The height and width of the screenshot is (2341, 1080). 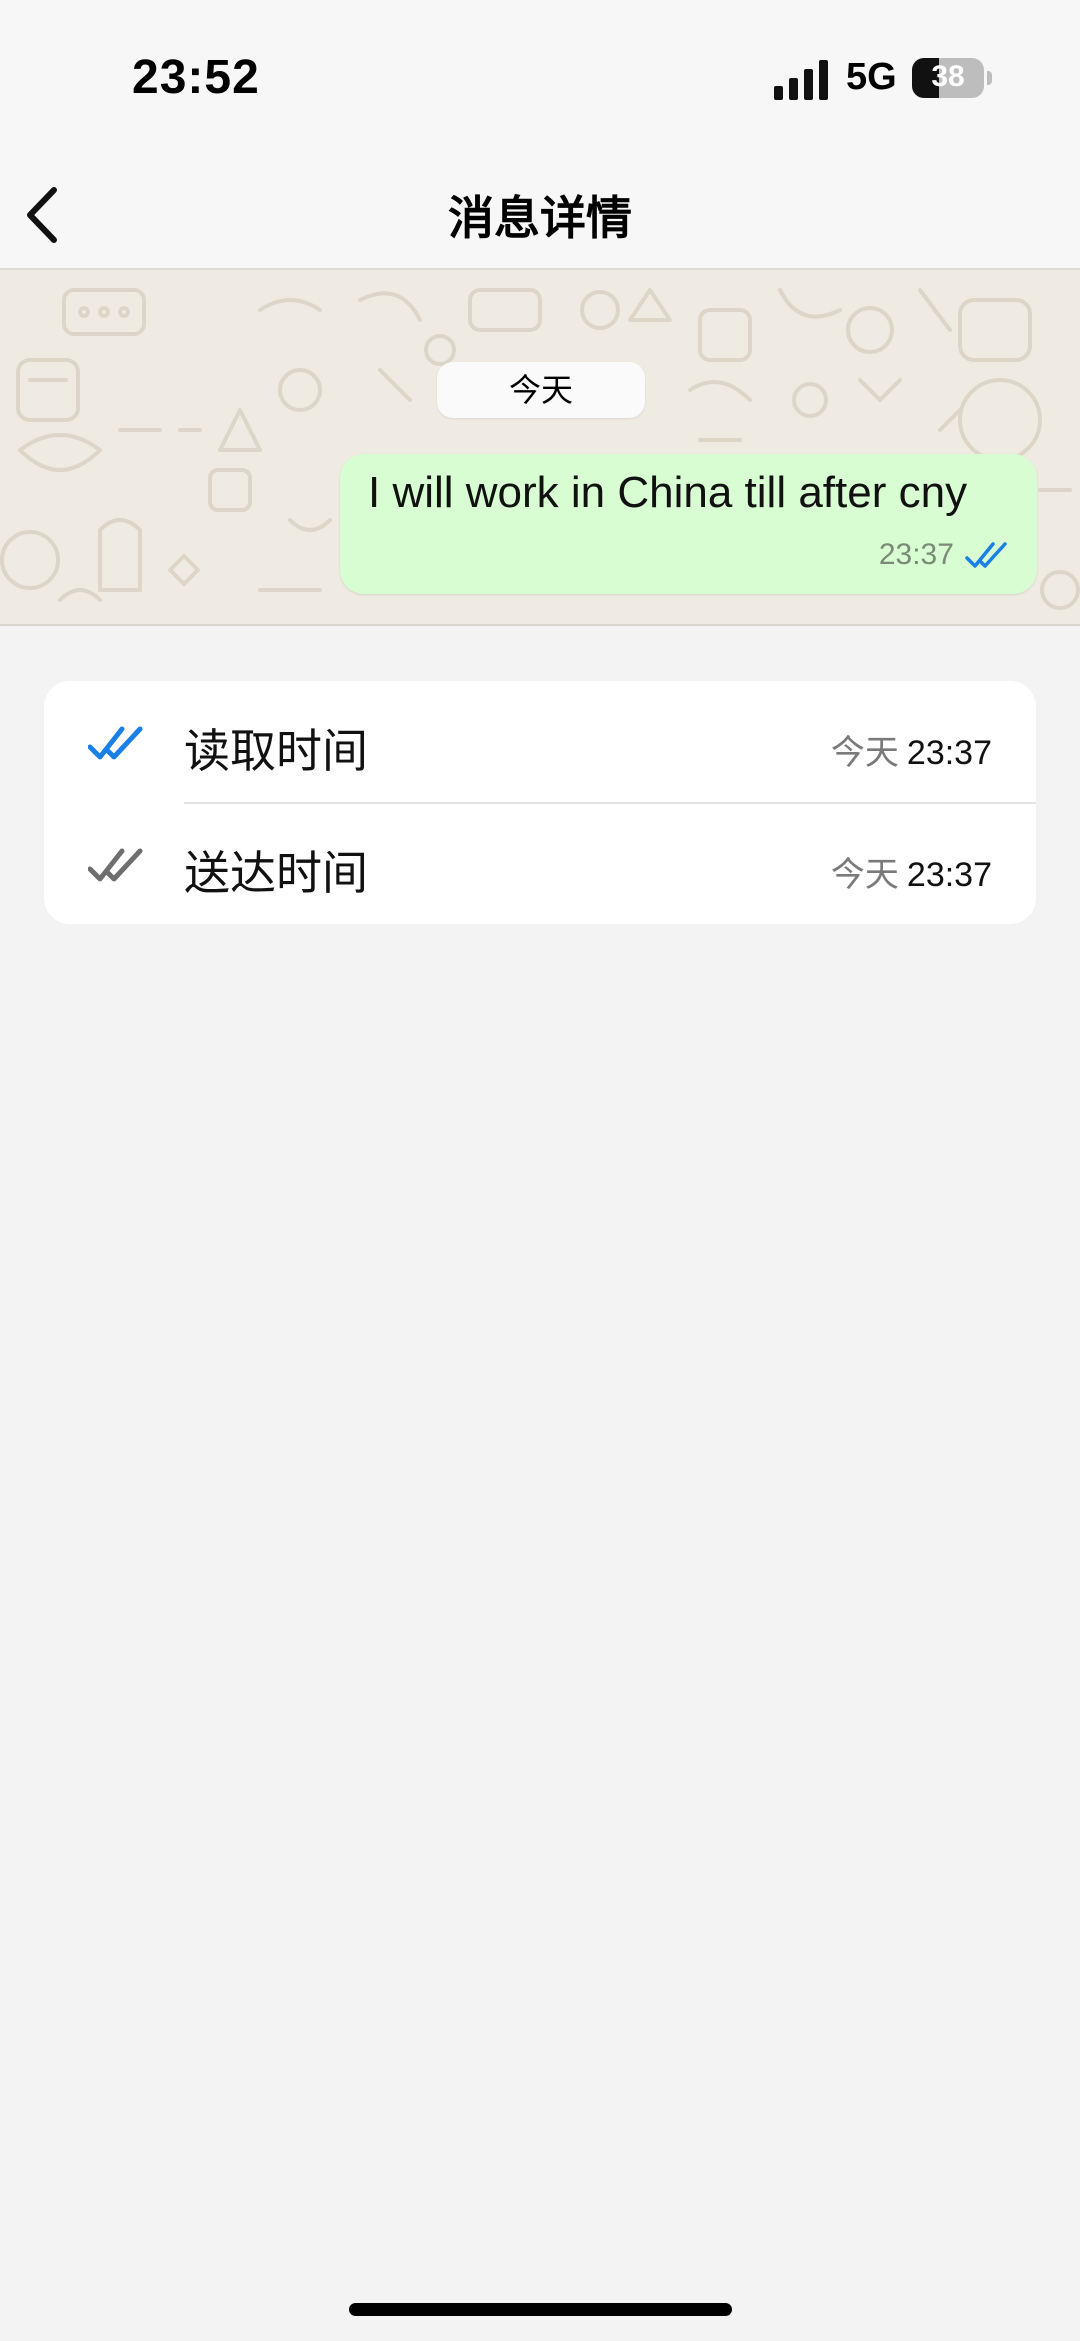 I want to click on message-text: I will work in China till after cny, so click(x=668, y=492).